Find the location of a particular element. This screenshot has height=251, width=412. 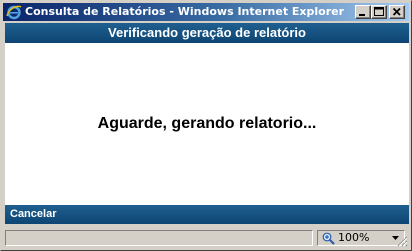

footer-bar: Cancelar is located at coordinates (207, 214).